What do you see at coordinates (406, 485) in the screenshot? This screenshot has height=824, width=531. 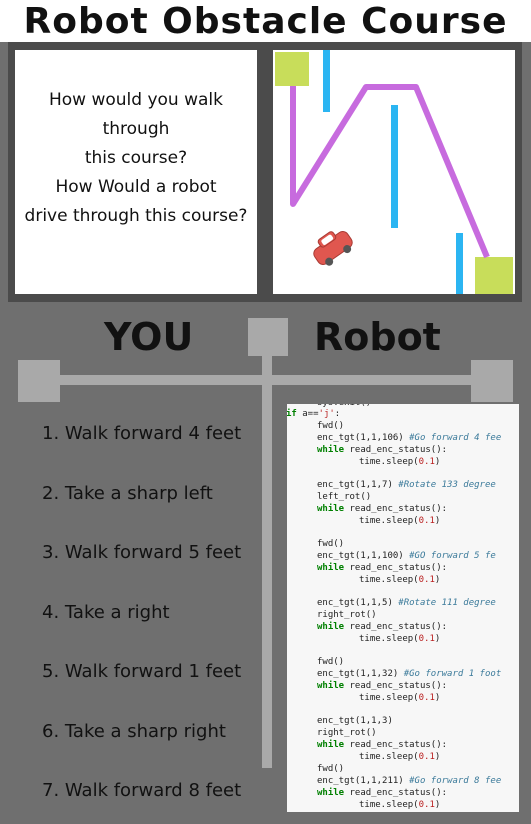 I see `code-line: enc_tgt(1,1,7) #Rotate 133 degree` at bounding box center [406, 485].